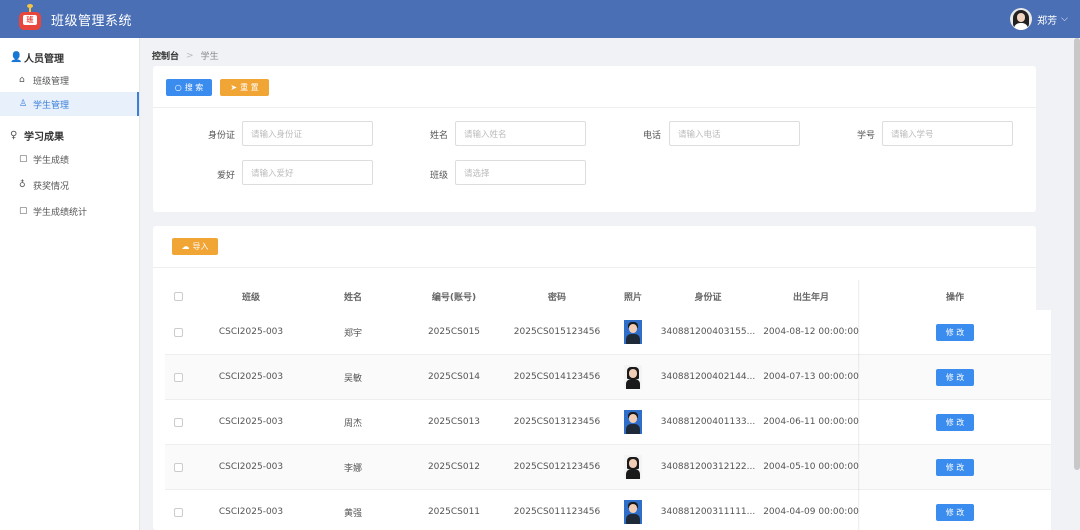 Image resolution: width=1080 pixels, height=530 pixels. Describe the element at coordinates (1064, 19) in the screenshot. I see `chevron-down-icon: ⌵` at that location.